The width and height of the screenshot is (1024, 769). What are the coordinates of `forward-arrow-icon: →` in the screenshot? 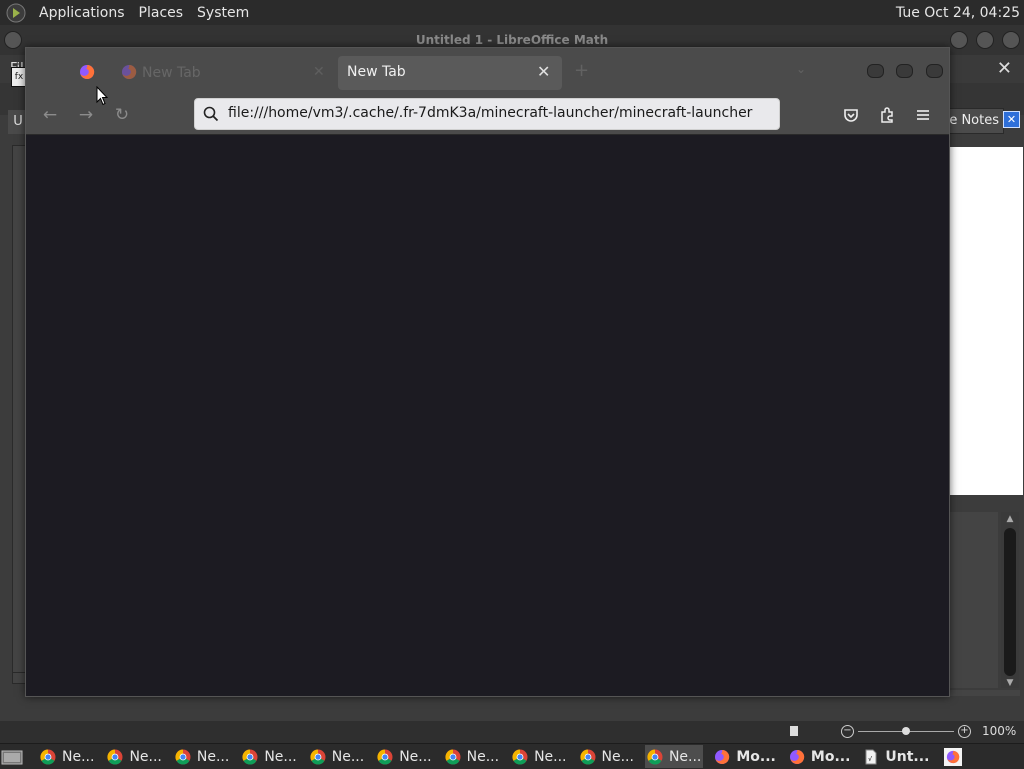 It's located at (86, 115).